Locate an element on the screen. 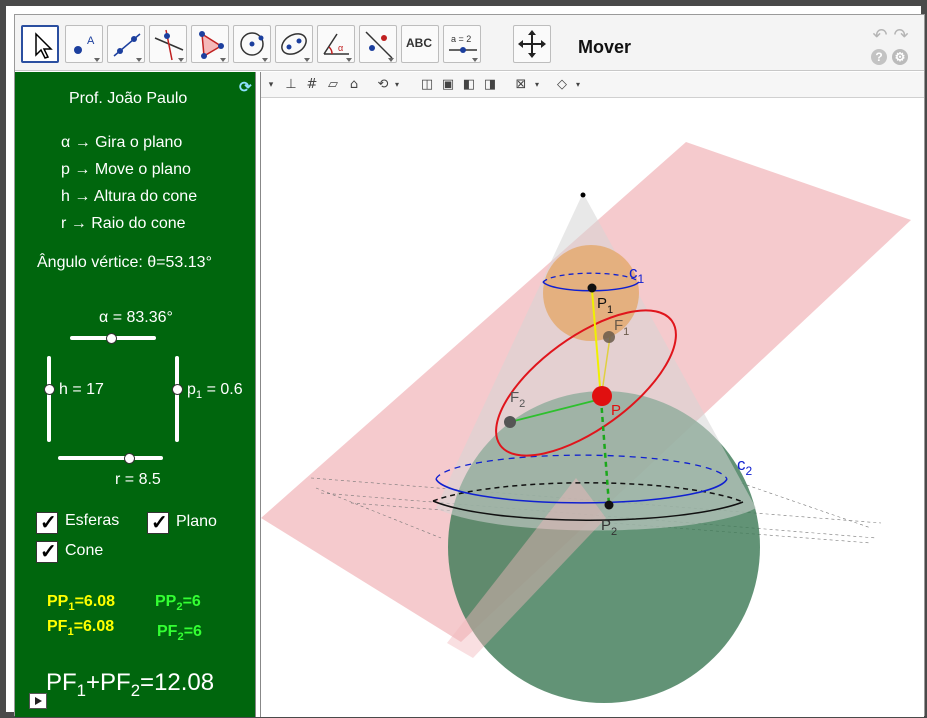  point-F2 is located at coordinates (510, 422).